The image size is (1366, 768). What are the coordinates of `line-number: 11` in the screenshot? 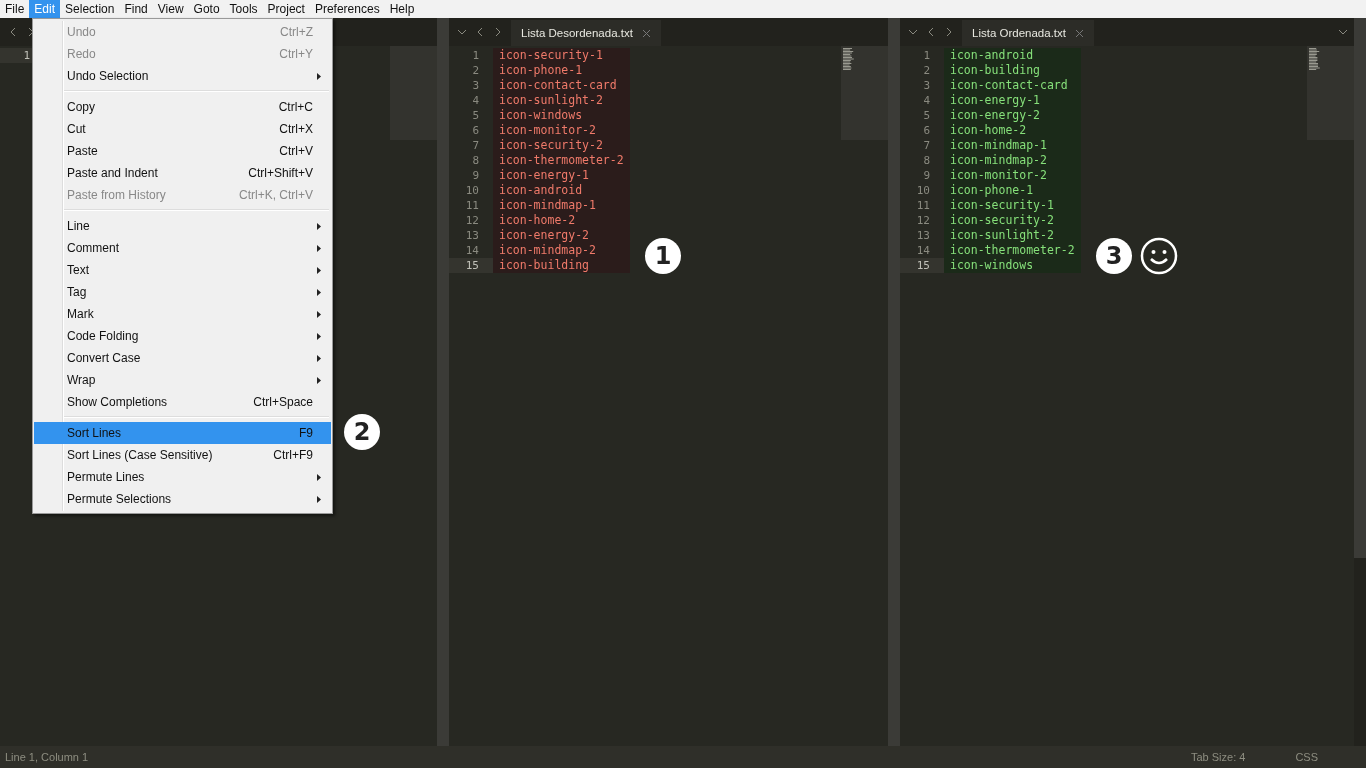 It's located at (923, 205).